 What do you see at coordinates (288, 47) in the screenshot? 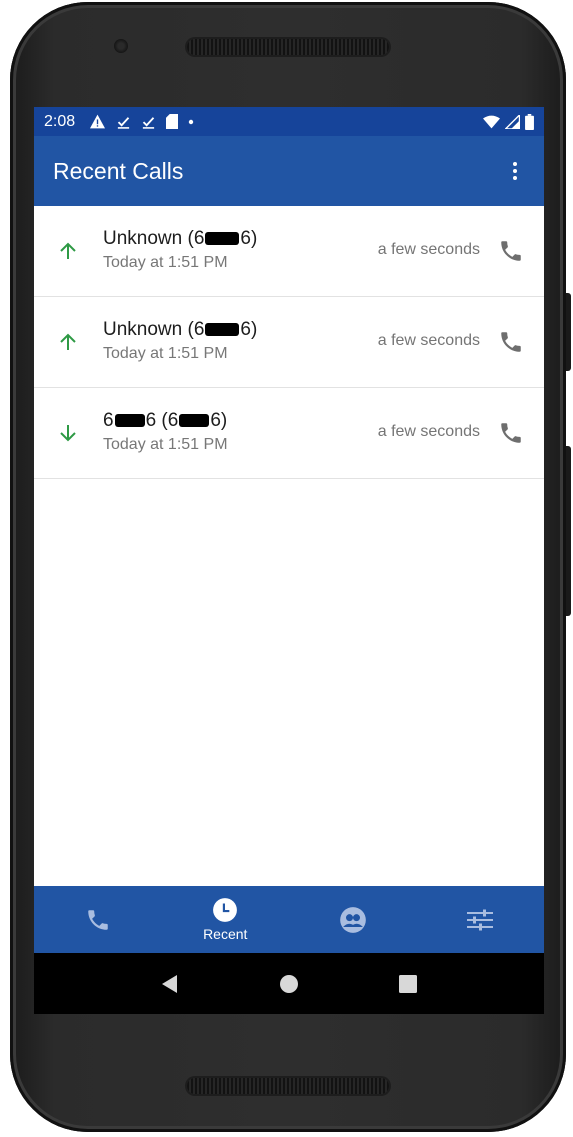
I see `top-speaker-grille` at bounding box center [288, 47].